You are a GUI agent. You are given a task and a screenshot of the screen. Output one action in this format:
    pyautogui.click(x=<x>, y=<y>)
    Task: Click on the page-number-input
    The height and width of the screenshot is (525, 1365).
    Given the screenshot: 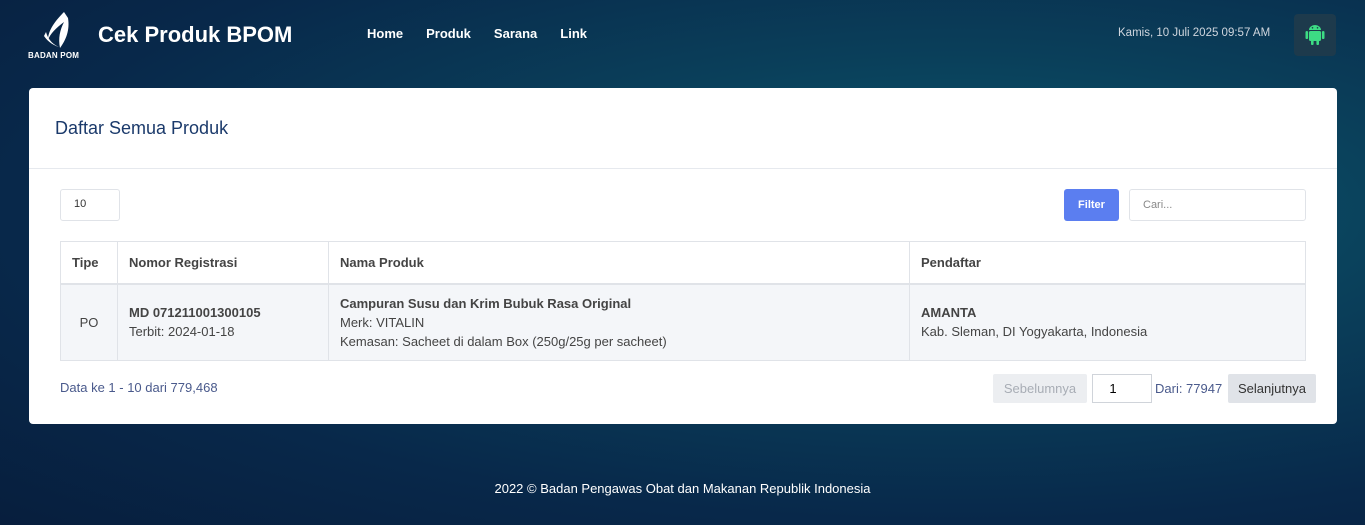 What is the action you would take?
    pyautogui.click(x=1122, y=388)
    